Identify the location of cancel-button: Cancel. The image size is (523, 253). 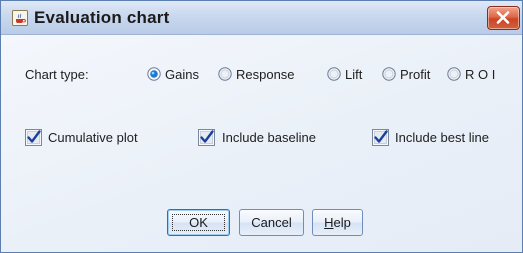
(271, 222).